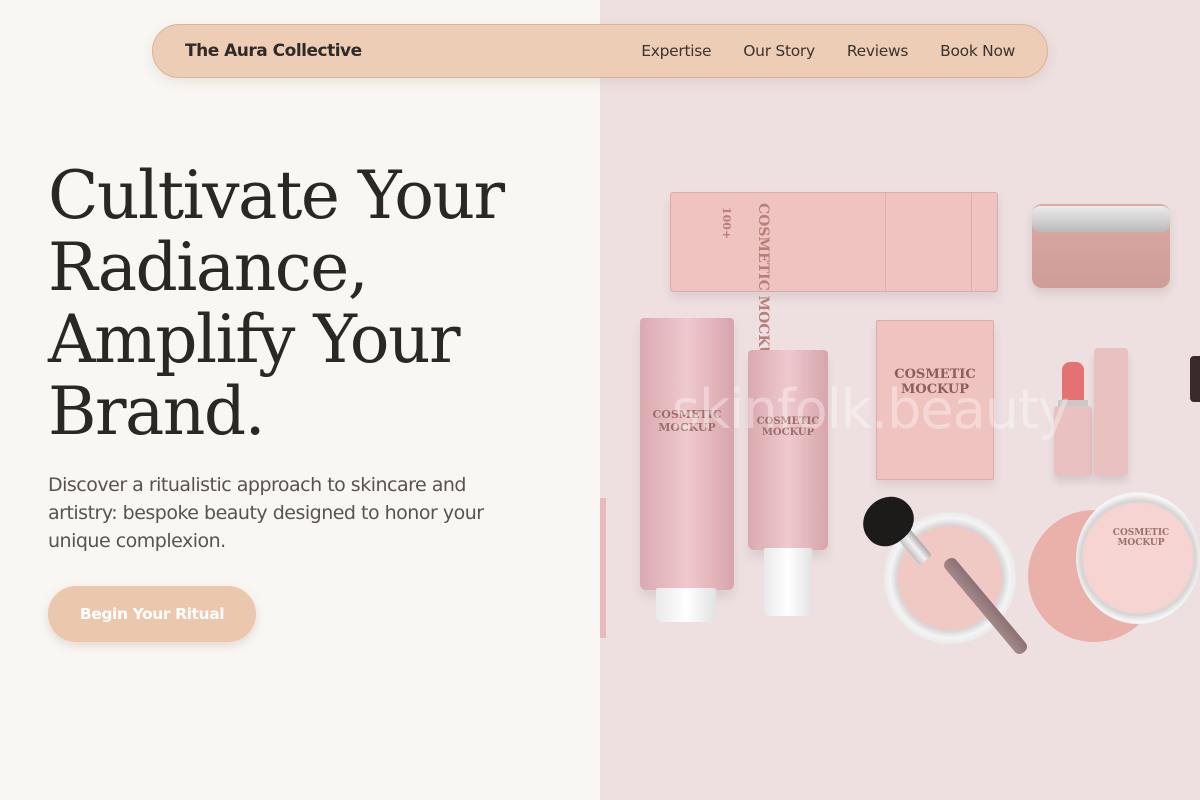  What do you see at coordinates (208, 267) in the screenshot?
I see `headline-line-2: Radiance,` at bounding box center [208, 267].